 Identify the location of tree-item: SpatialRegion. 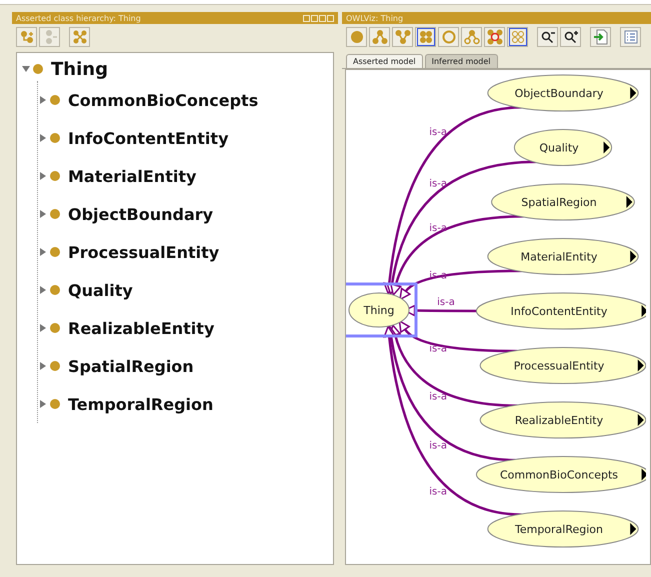
(131, 366).